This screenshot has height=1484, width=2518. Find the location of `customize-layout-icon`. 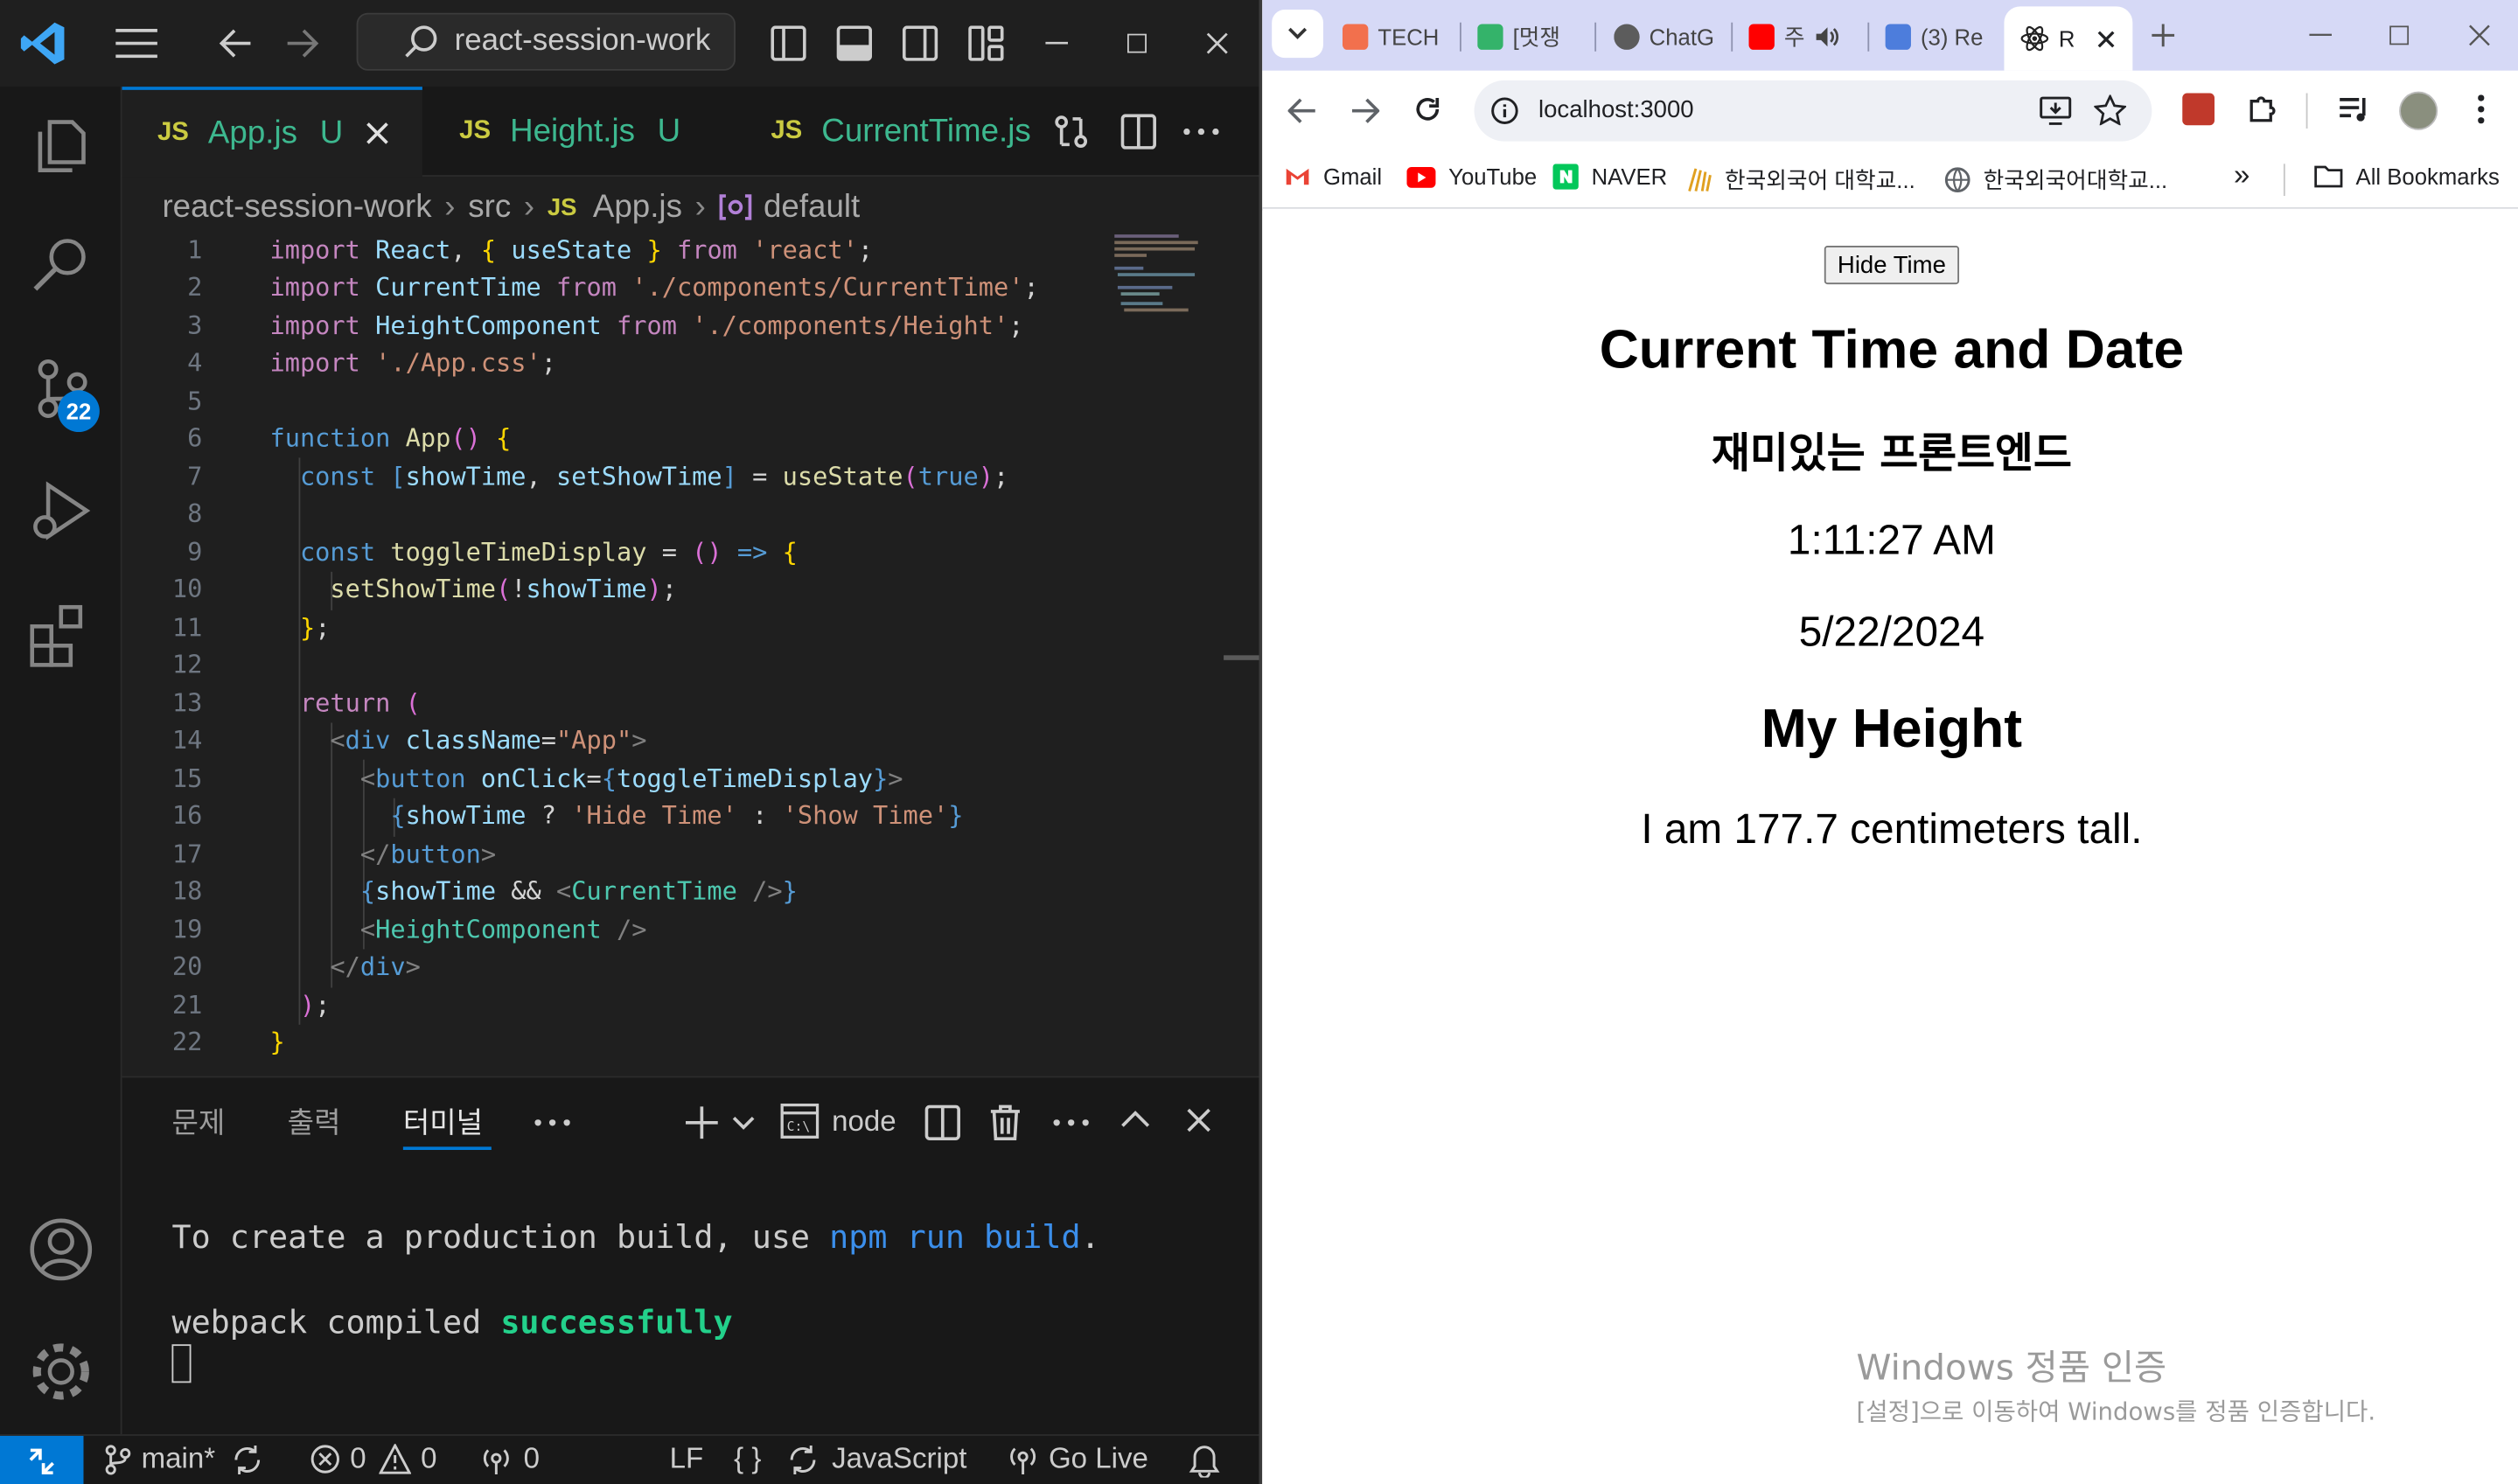

customize-layout-icon is located at coordinates (986, 43).